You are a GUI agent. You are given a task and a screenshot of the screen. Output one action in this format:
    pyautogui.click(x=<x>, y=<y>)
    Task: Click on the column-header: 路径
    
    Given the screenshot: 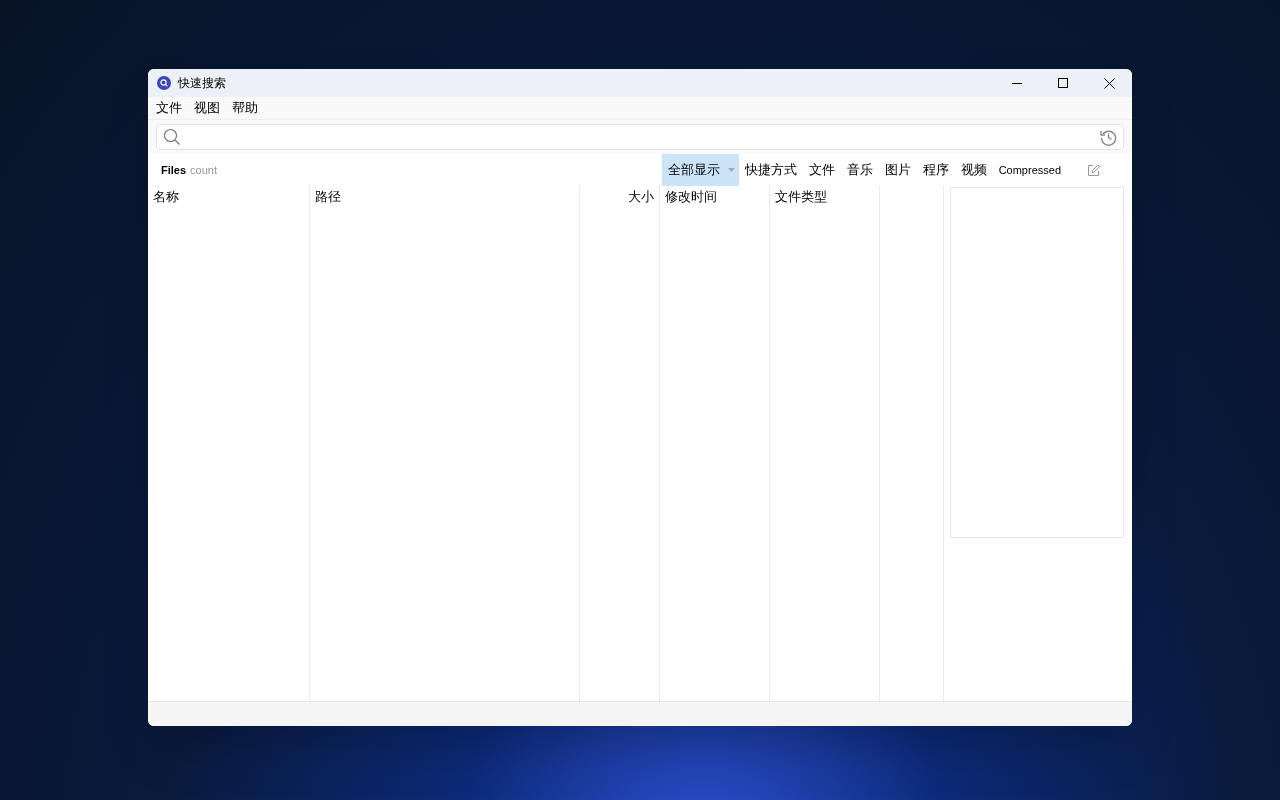 What is the action you would take?
    pyautogui.click(x=444, y=197)
    